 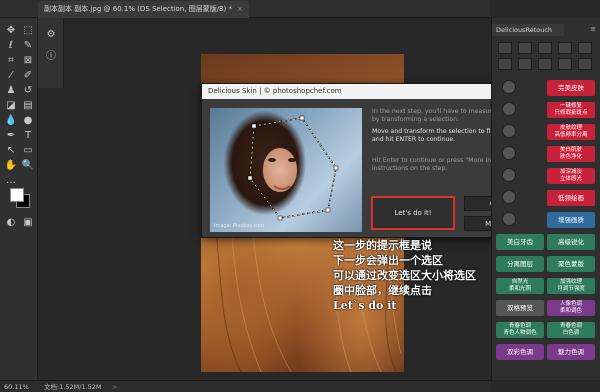 I want to click on status-menu-arrow-icon: >, so click(x=114, y=386).